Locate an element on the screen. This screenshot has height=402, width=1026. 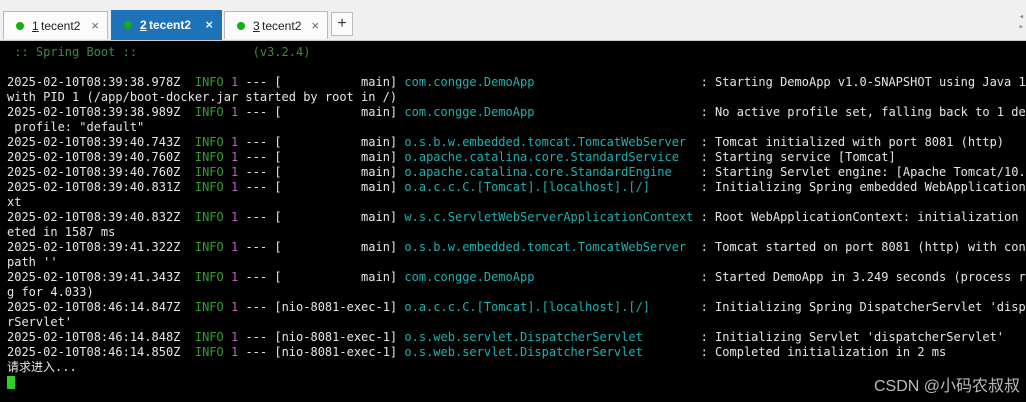
log-line: rServlet' is located at coordinates (39, 322).